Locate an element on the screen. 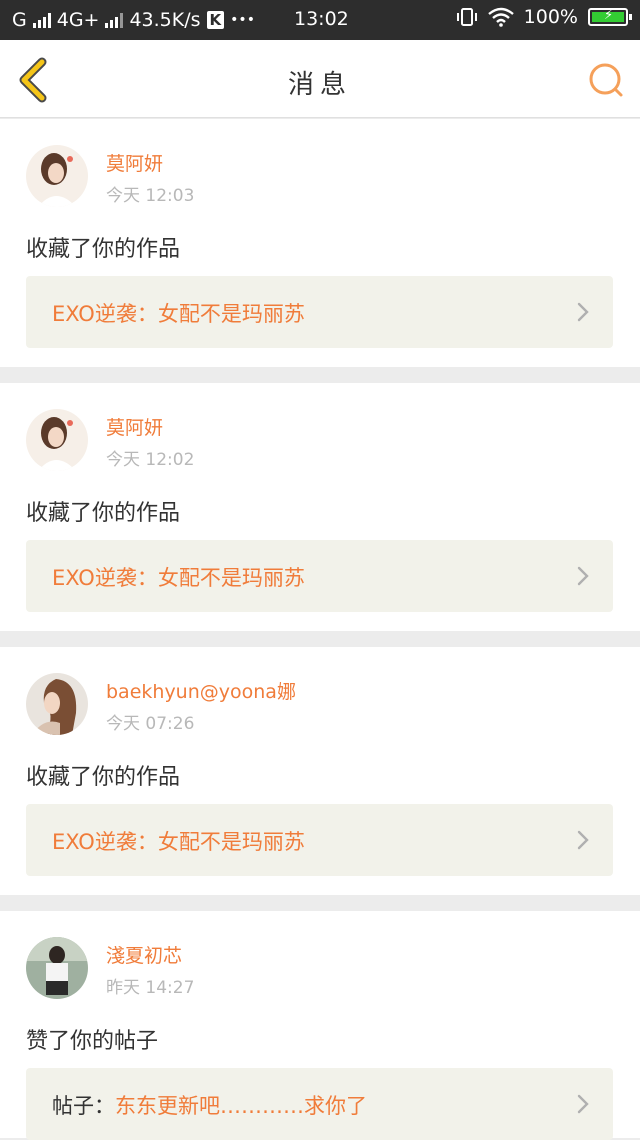 This screenshot has width=640, height=1140. username: 淺夏初芯 is located at coordinates (144, 954).